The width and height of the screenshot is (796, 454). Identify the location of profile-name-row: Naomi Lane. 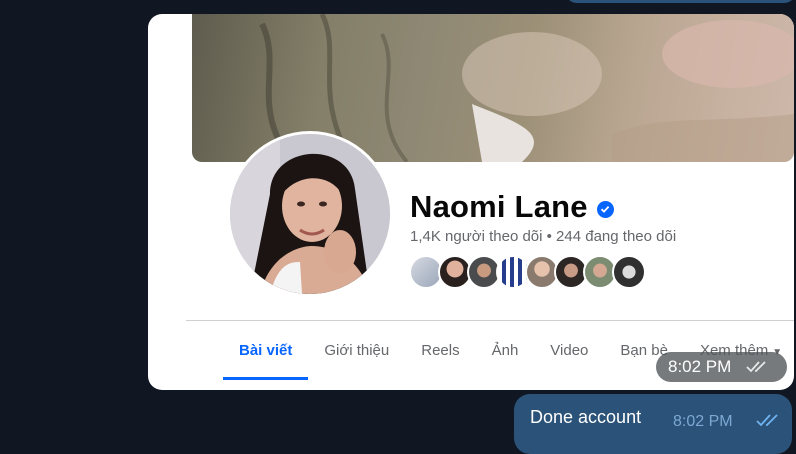
(512, 207).